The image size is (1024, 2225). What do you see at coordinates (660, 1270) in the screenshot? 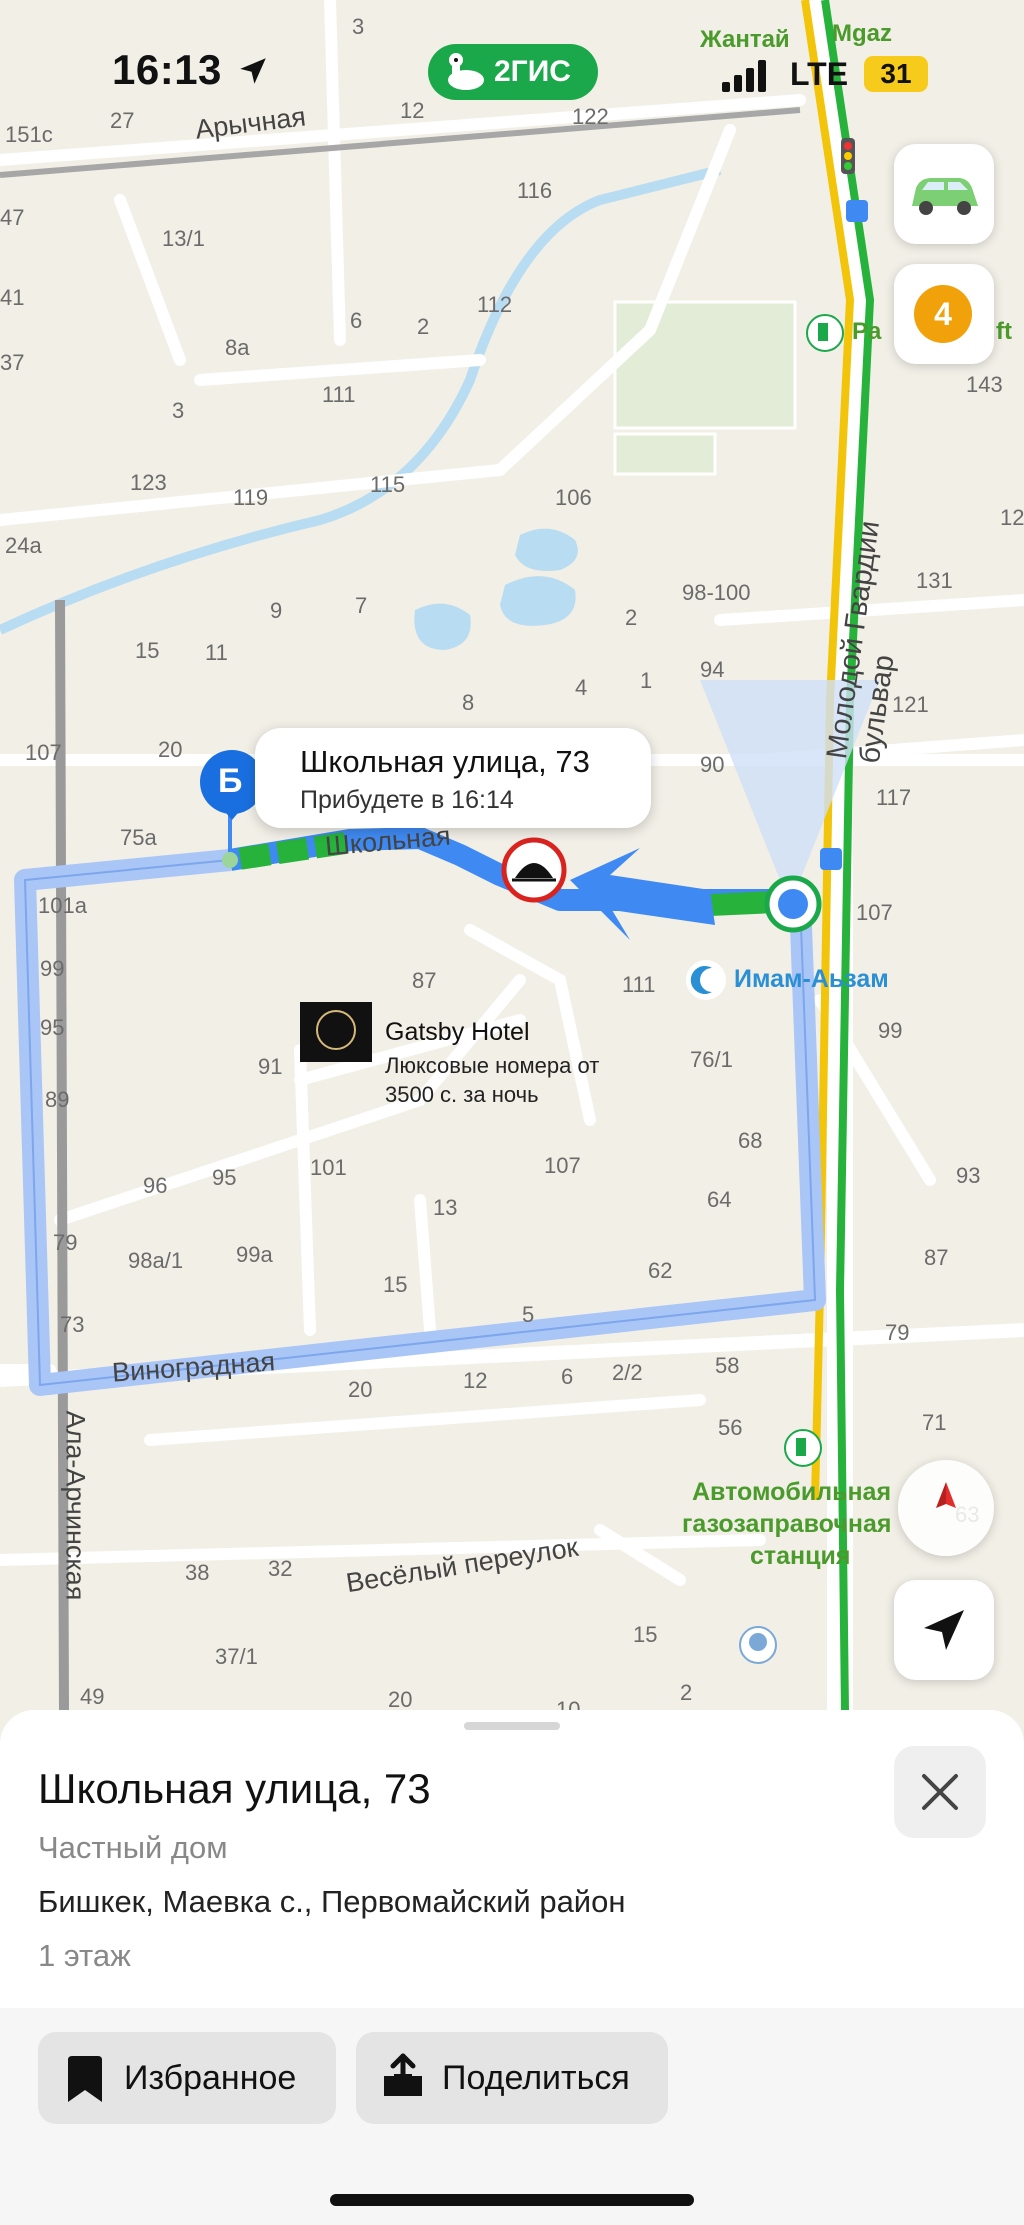
I see `house-number: 62` at bounding box center [660, 1270].